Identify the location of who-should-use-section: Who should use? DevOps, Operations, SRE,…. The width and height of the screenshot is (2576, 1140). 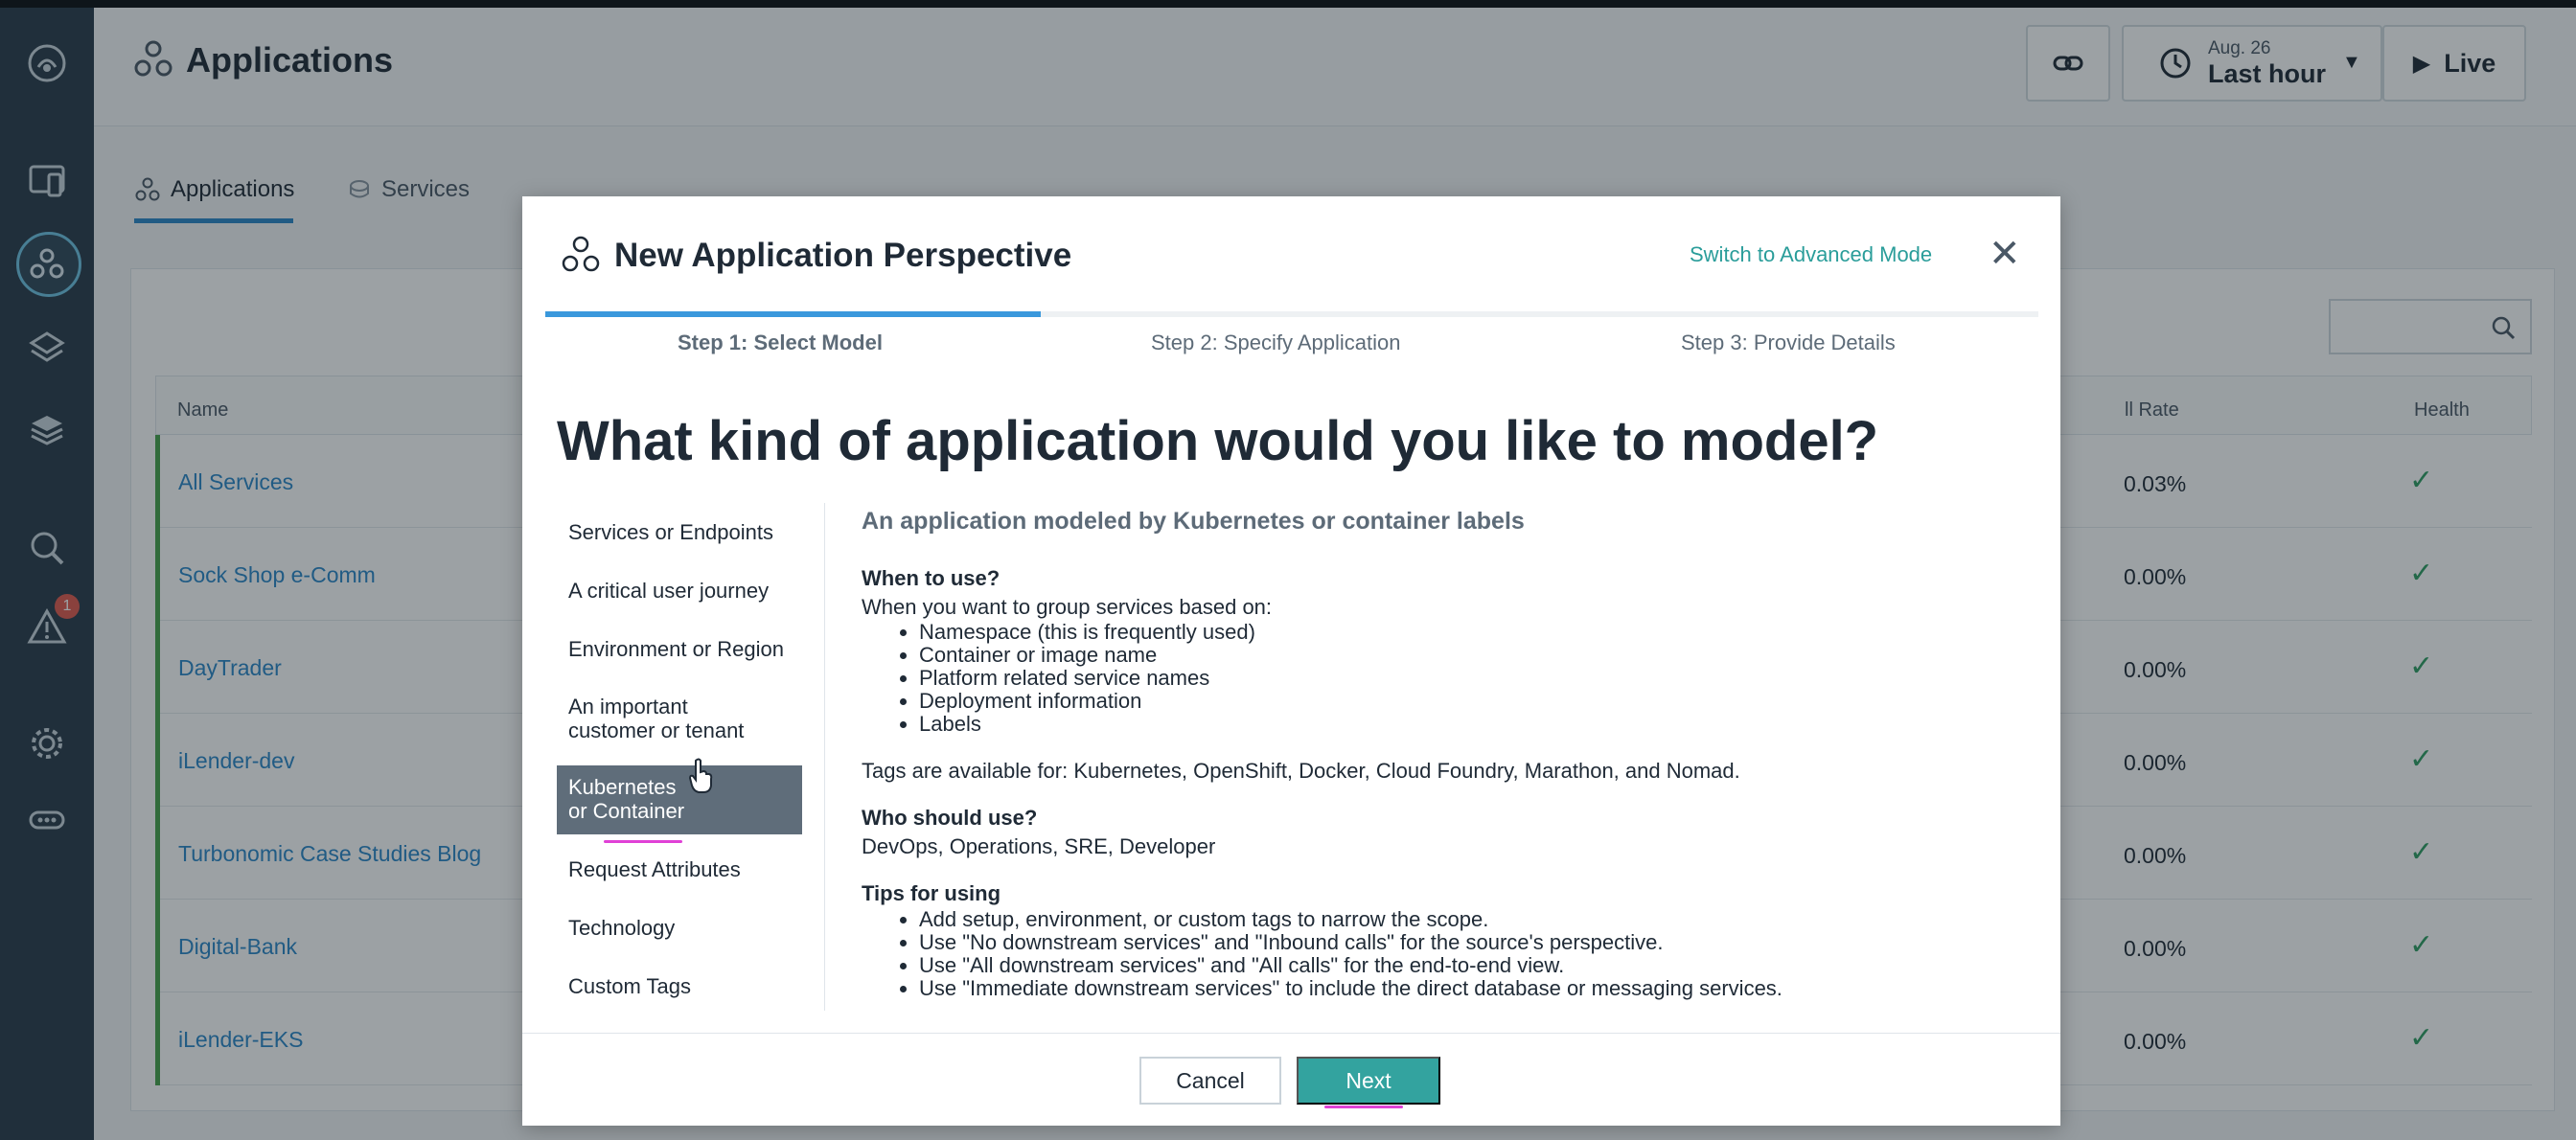
(1441, 833).